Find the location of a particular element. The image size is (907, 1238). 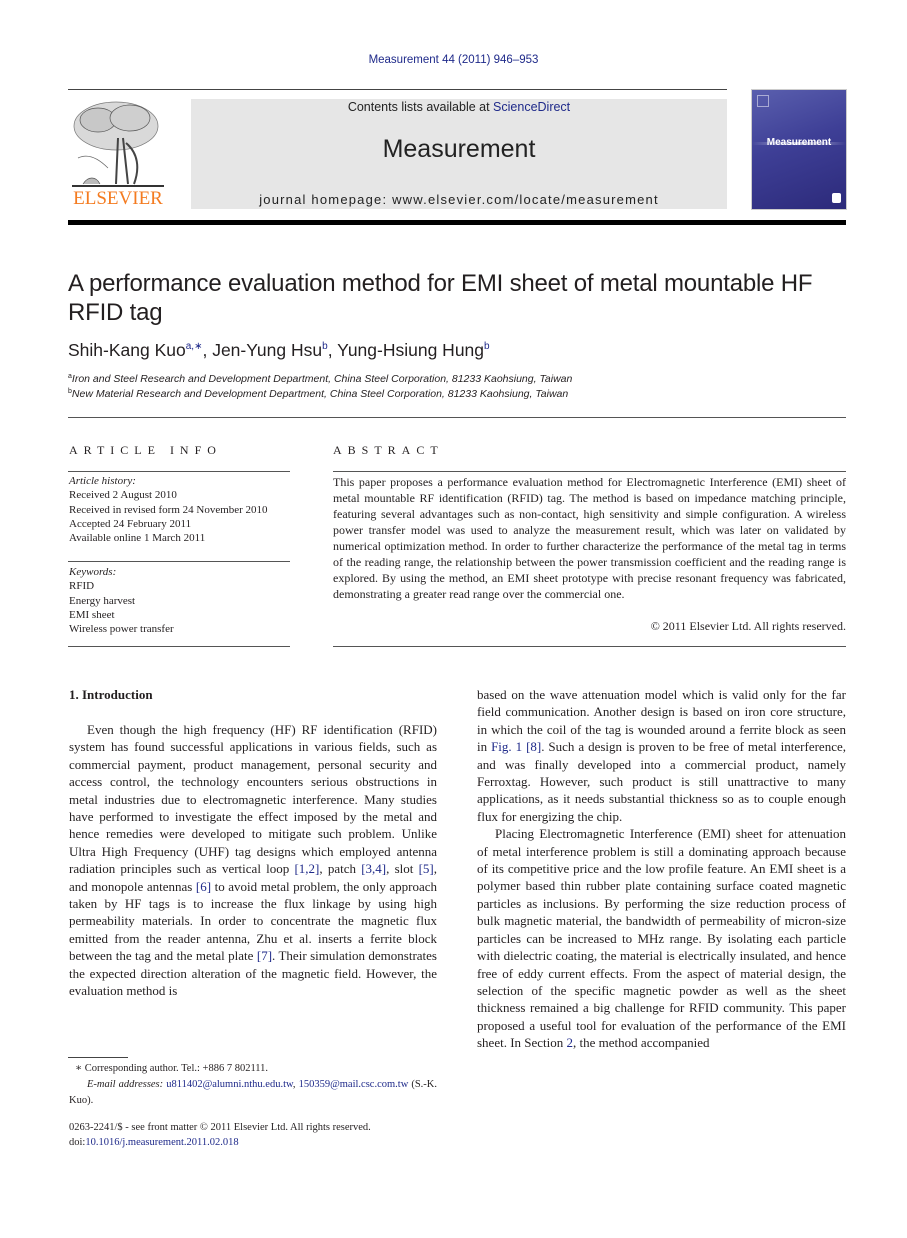

citation-link: [7] is located at coordinates (264, 955).